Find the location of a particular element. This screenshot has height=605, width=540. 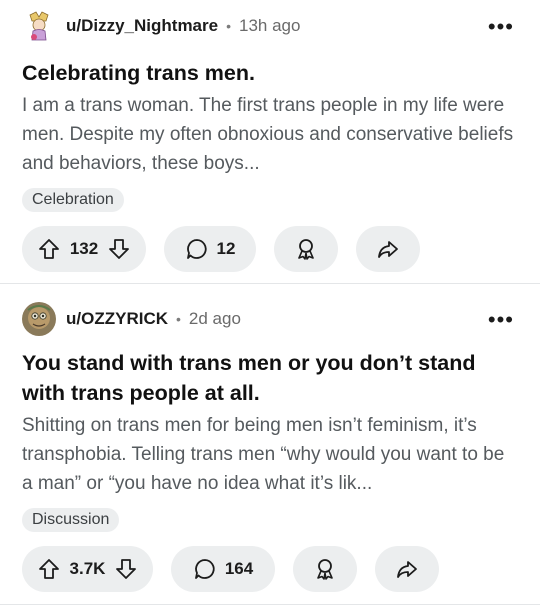

vote-pill: 132 is located at coordinates (84, 249).